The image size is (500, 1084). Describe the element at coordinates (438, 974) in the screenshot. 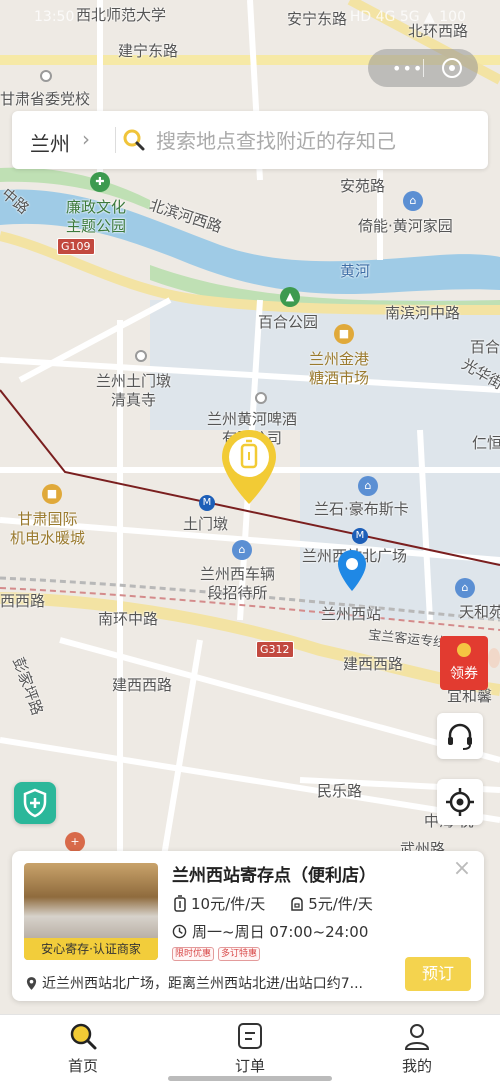

I see `book-button: 预订` at that location.